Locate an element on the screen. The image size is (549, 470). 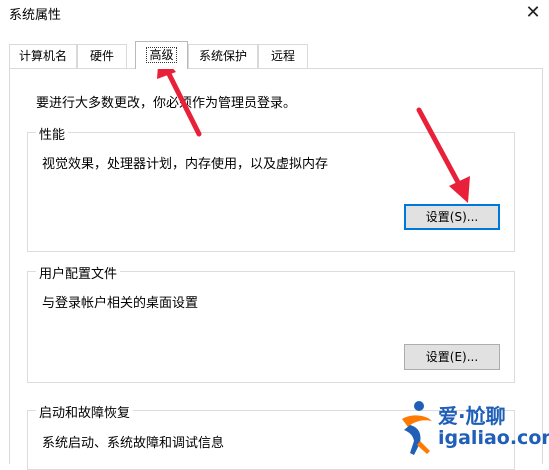
admin-notice: 要进行大多数更改，你必须作为管理员登录。 is located at coordinates (166, 103).